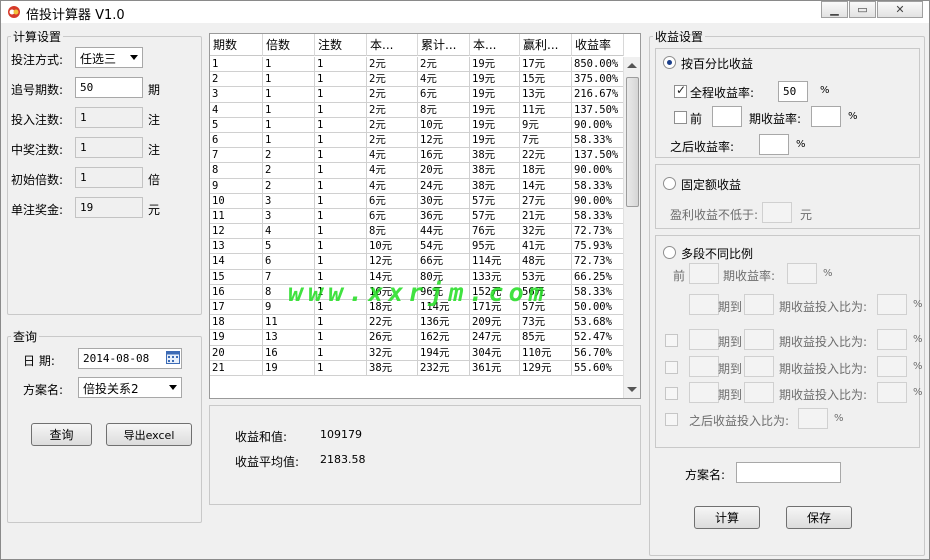  Describe the element at coordinates (289, 368) in the screenshot. I see `table-cell: 19` at that location.